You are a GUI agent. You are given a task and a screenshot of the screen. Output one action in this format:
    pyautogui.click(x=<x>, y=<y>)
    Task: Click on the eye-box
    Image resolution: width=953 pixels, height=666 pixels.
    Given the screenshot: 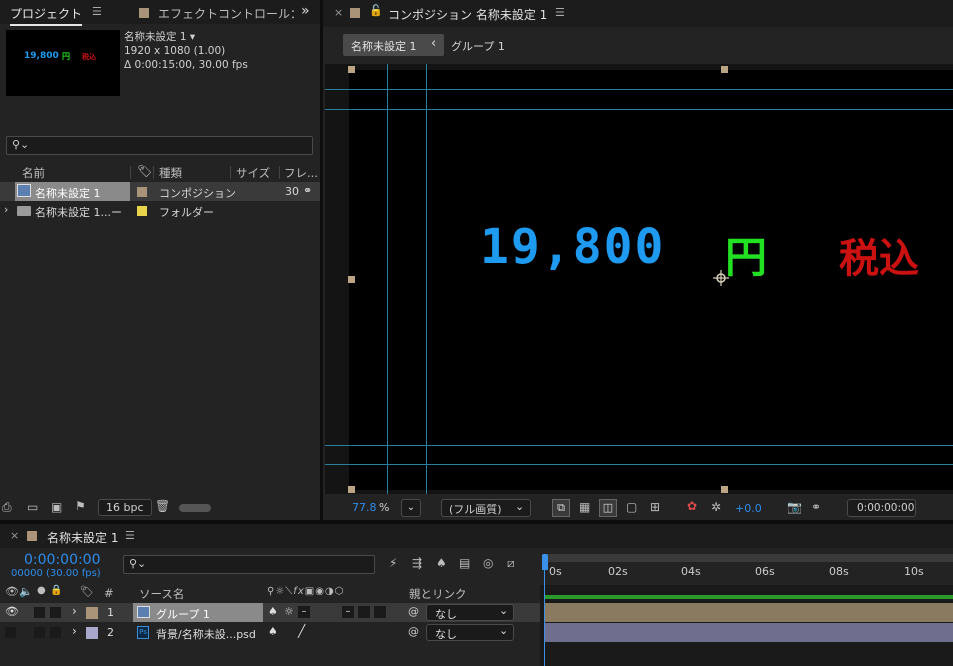 What is the action you would take?
    pyautogui.click(x=10, y=632)
    